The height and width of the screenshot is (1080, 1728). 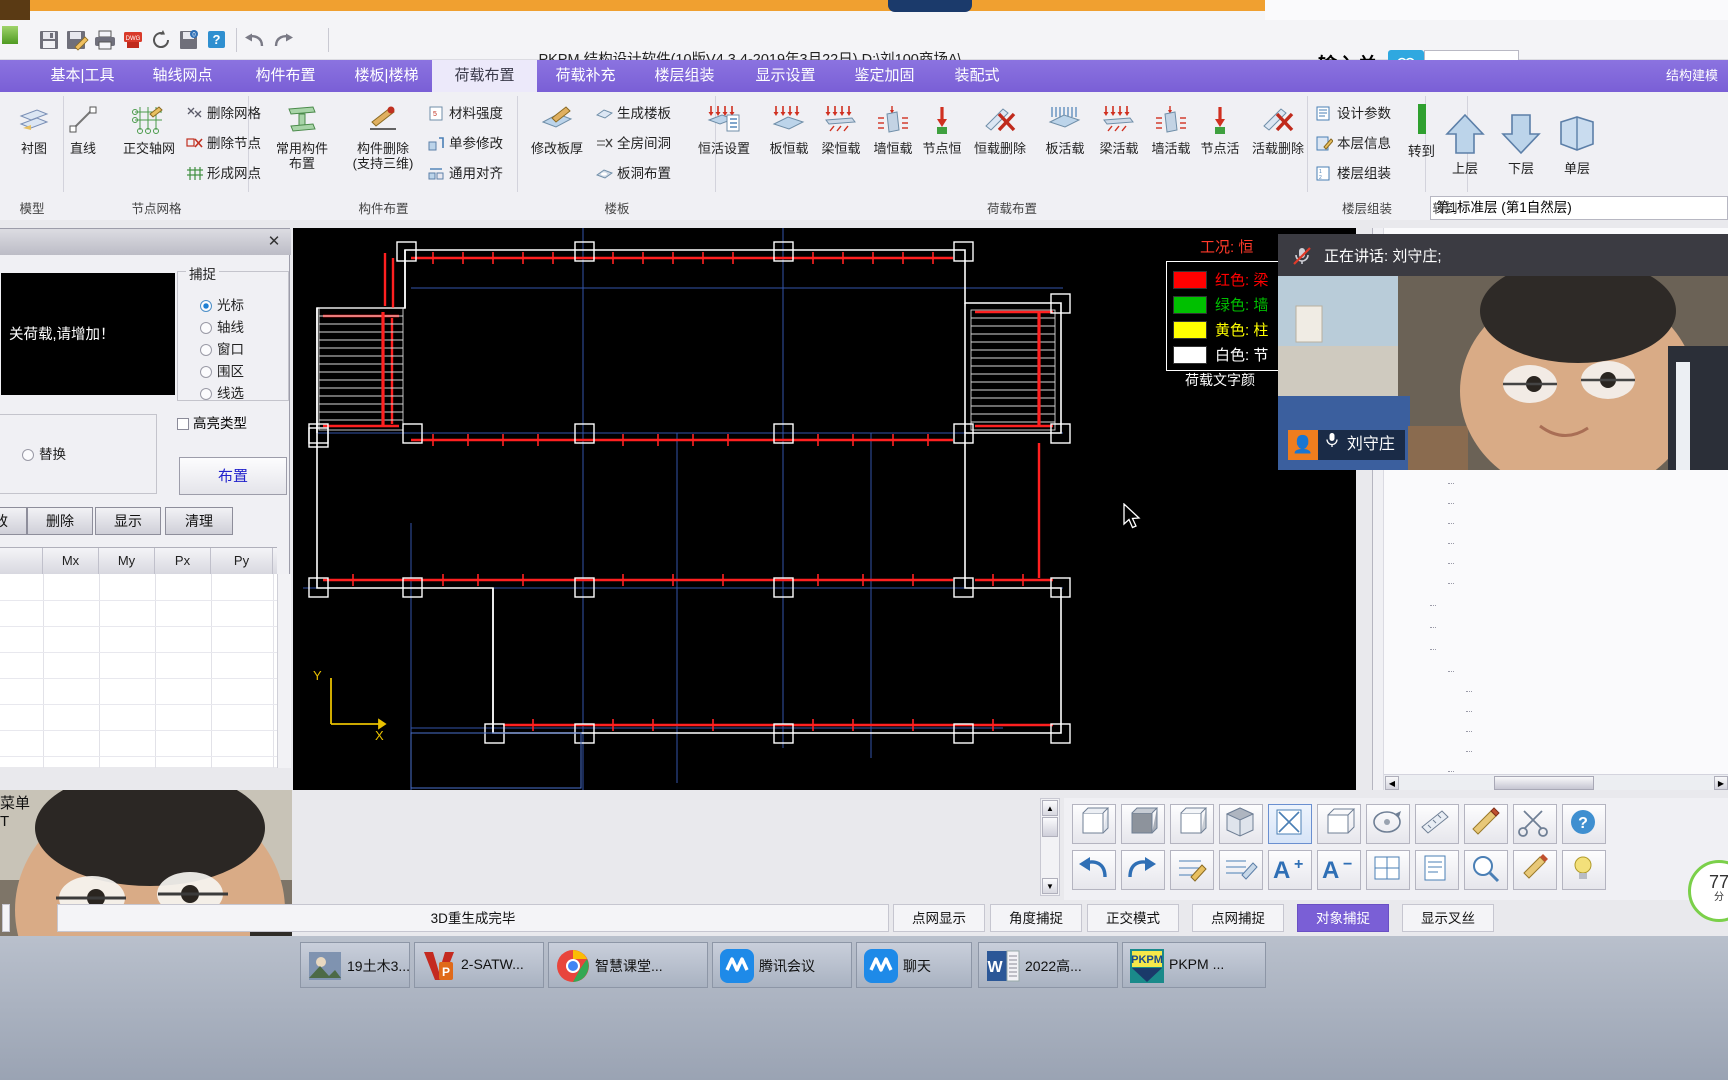 What do you see at coordinates (789, 130) in the screenshot?
I see `ribbon-button-slab-dead-icon: 板恒载` at bounding box center [789, 130].